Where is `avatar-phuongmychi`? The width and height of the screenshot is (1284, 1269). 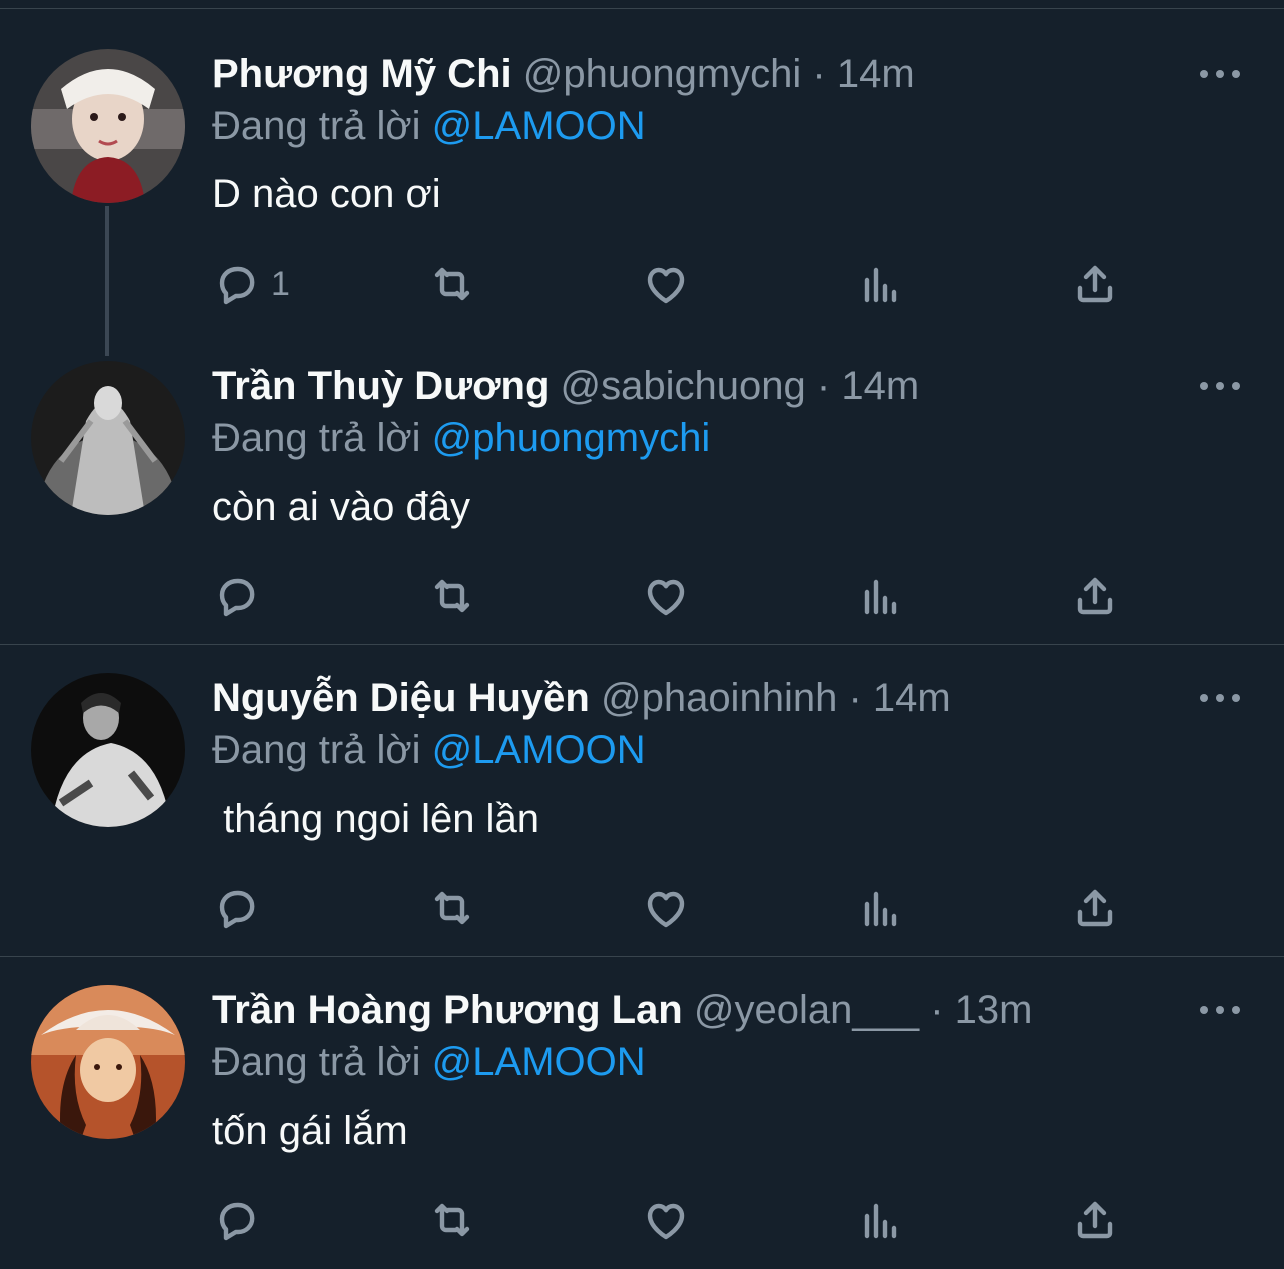
avatar-phuongmychi is located at coordinates (108, 126).